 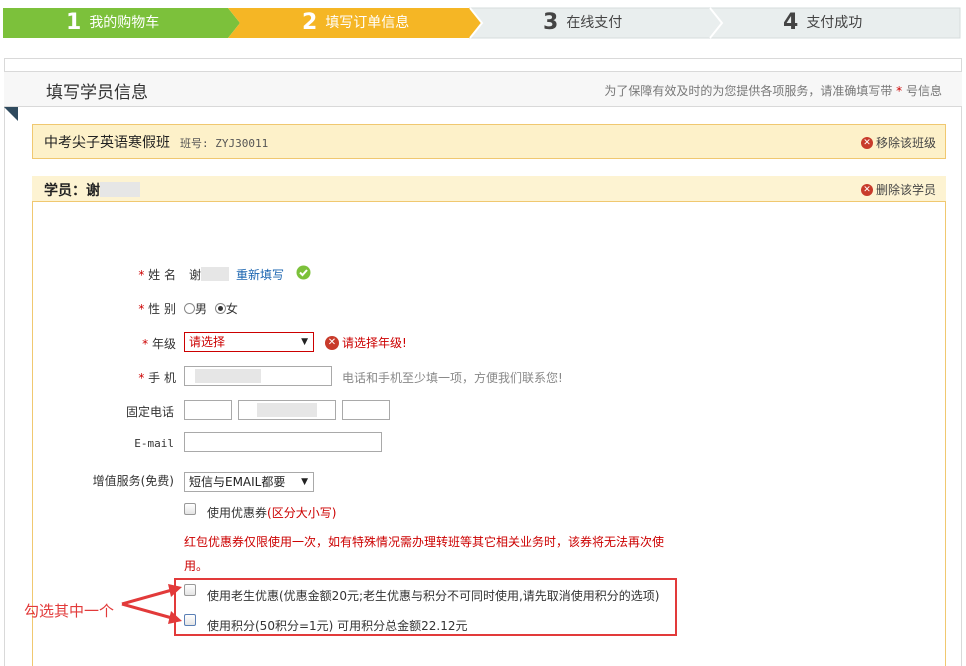 I want to click on step-2-number: 2, so click(x=310, y=22).